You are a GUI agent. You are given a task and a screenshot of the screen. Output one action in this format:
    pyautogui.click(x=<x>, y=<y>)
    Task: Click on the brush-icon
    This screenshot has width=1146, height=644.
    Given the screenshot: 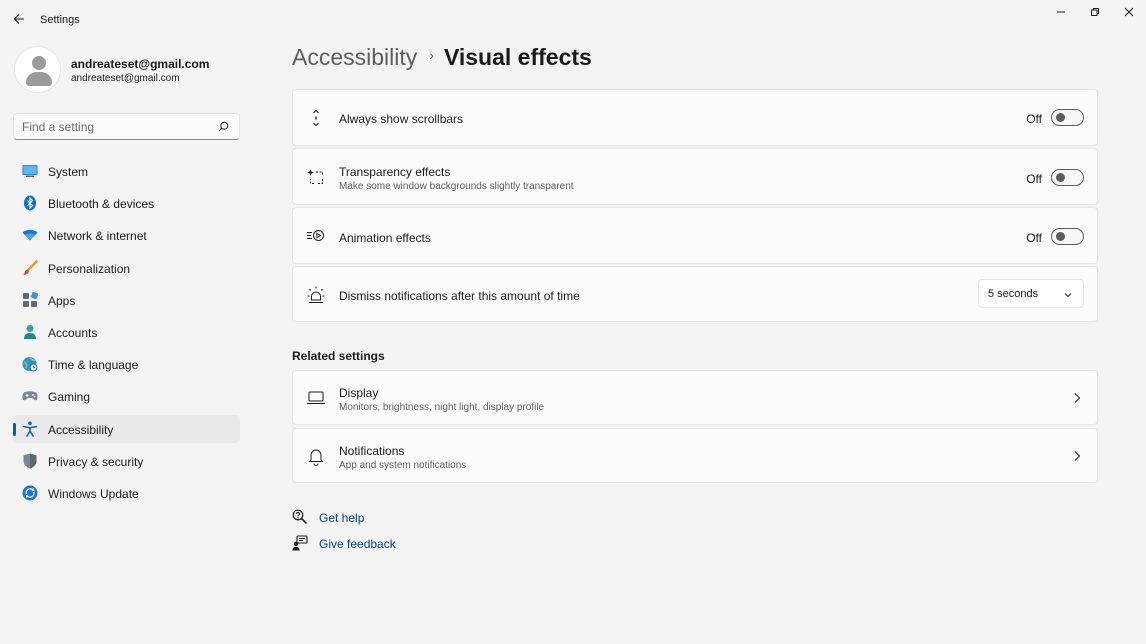 What is the action you would take?
    pyautogui.click(x=30, y=267)
    